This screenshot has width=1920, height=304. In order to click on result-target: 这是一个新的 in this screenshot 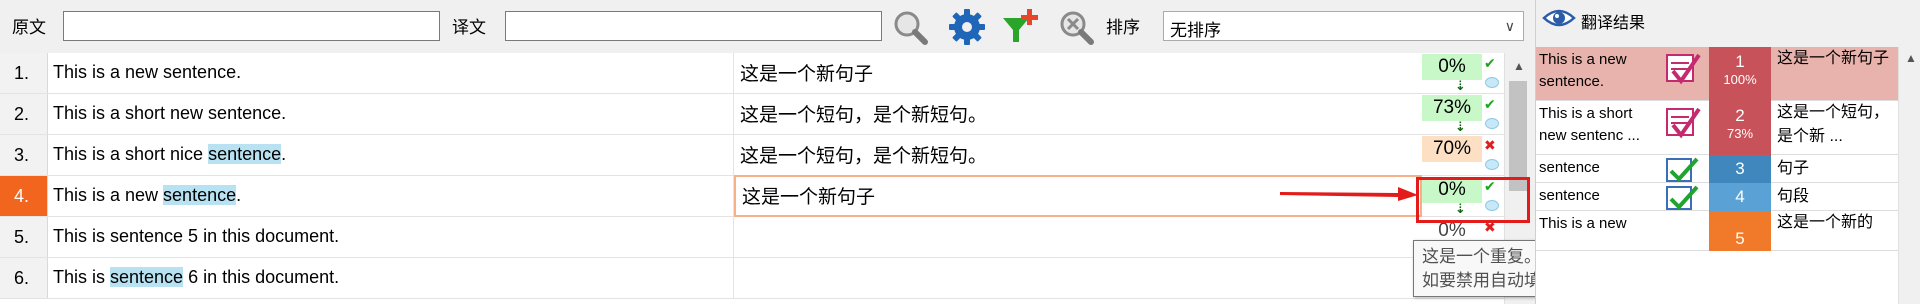, I will do `click(1825, 222)`.